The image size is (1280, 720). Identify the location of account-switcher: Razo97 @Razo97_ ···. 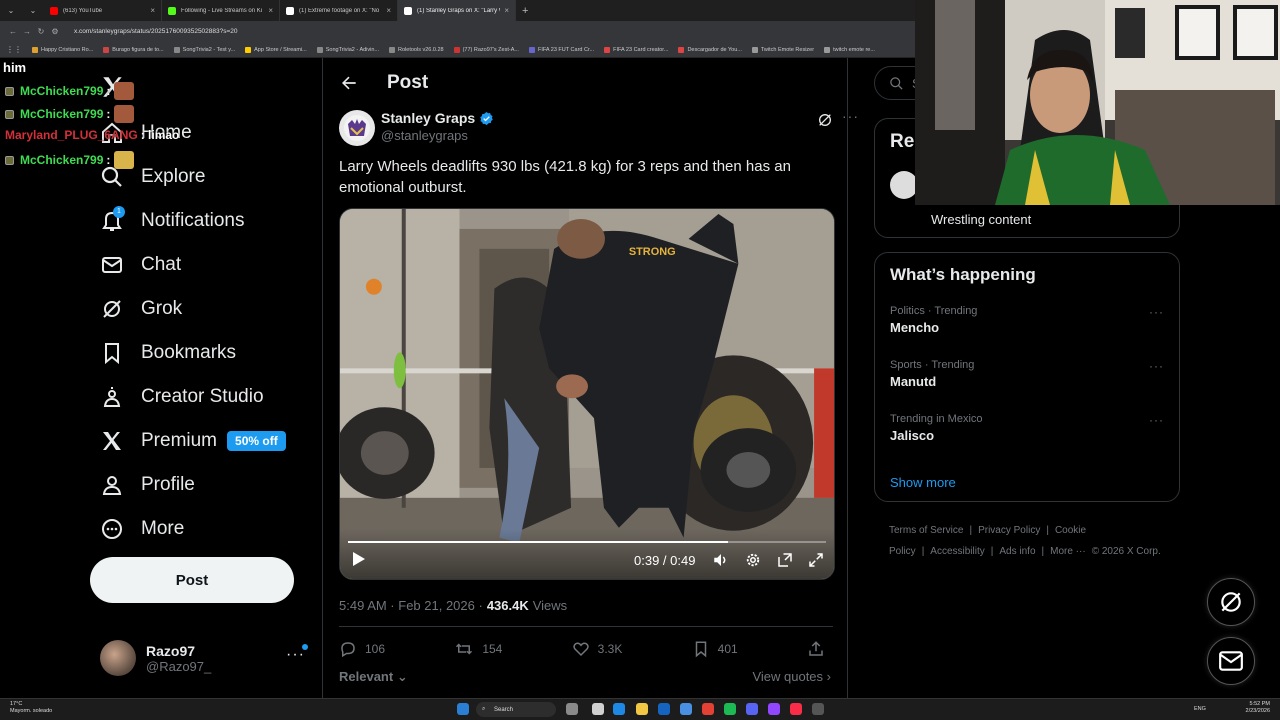
(205, 658).